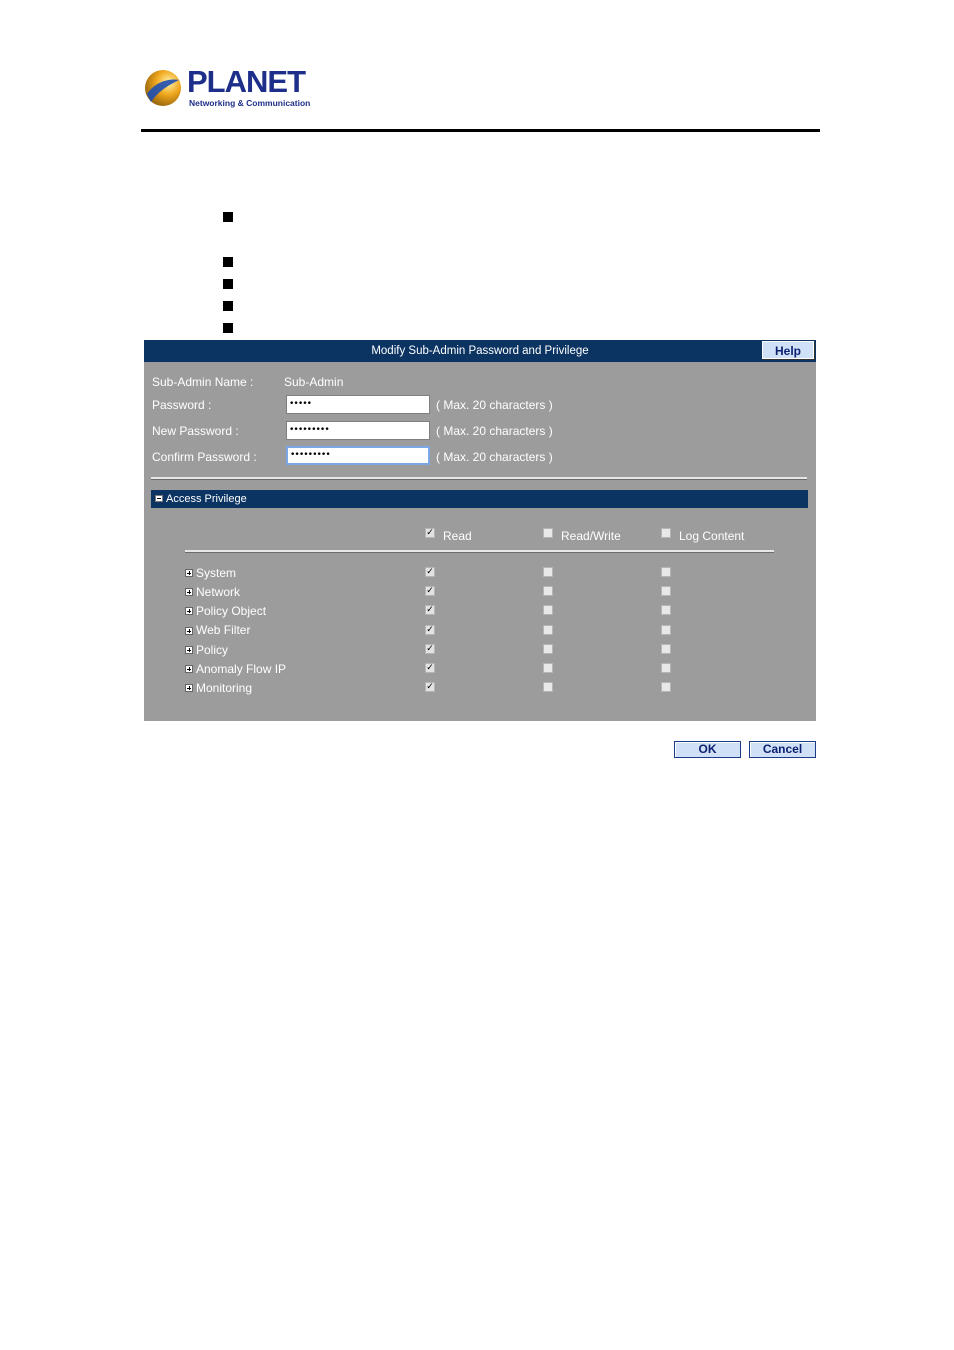 The width and height of the screenshot is (954, 1350). What do you see at coordinates (223, 630) in the screenshot?
I see `privilege-row-label: Web Filter` at bounding box center [223, 630].